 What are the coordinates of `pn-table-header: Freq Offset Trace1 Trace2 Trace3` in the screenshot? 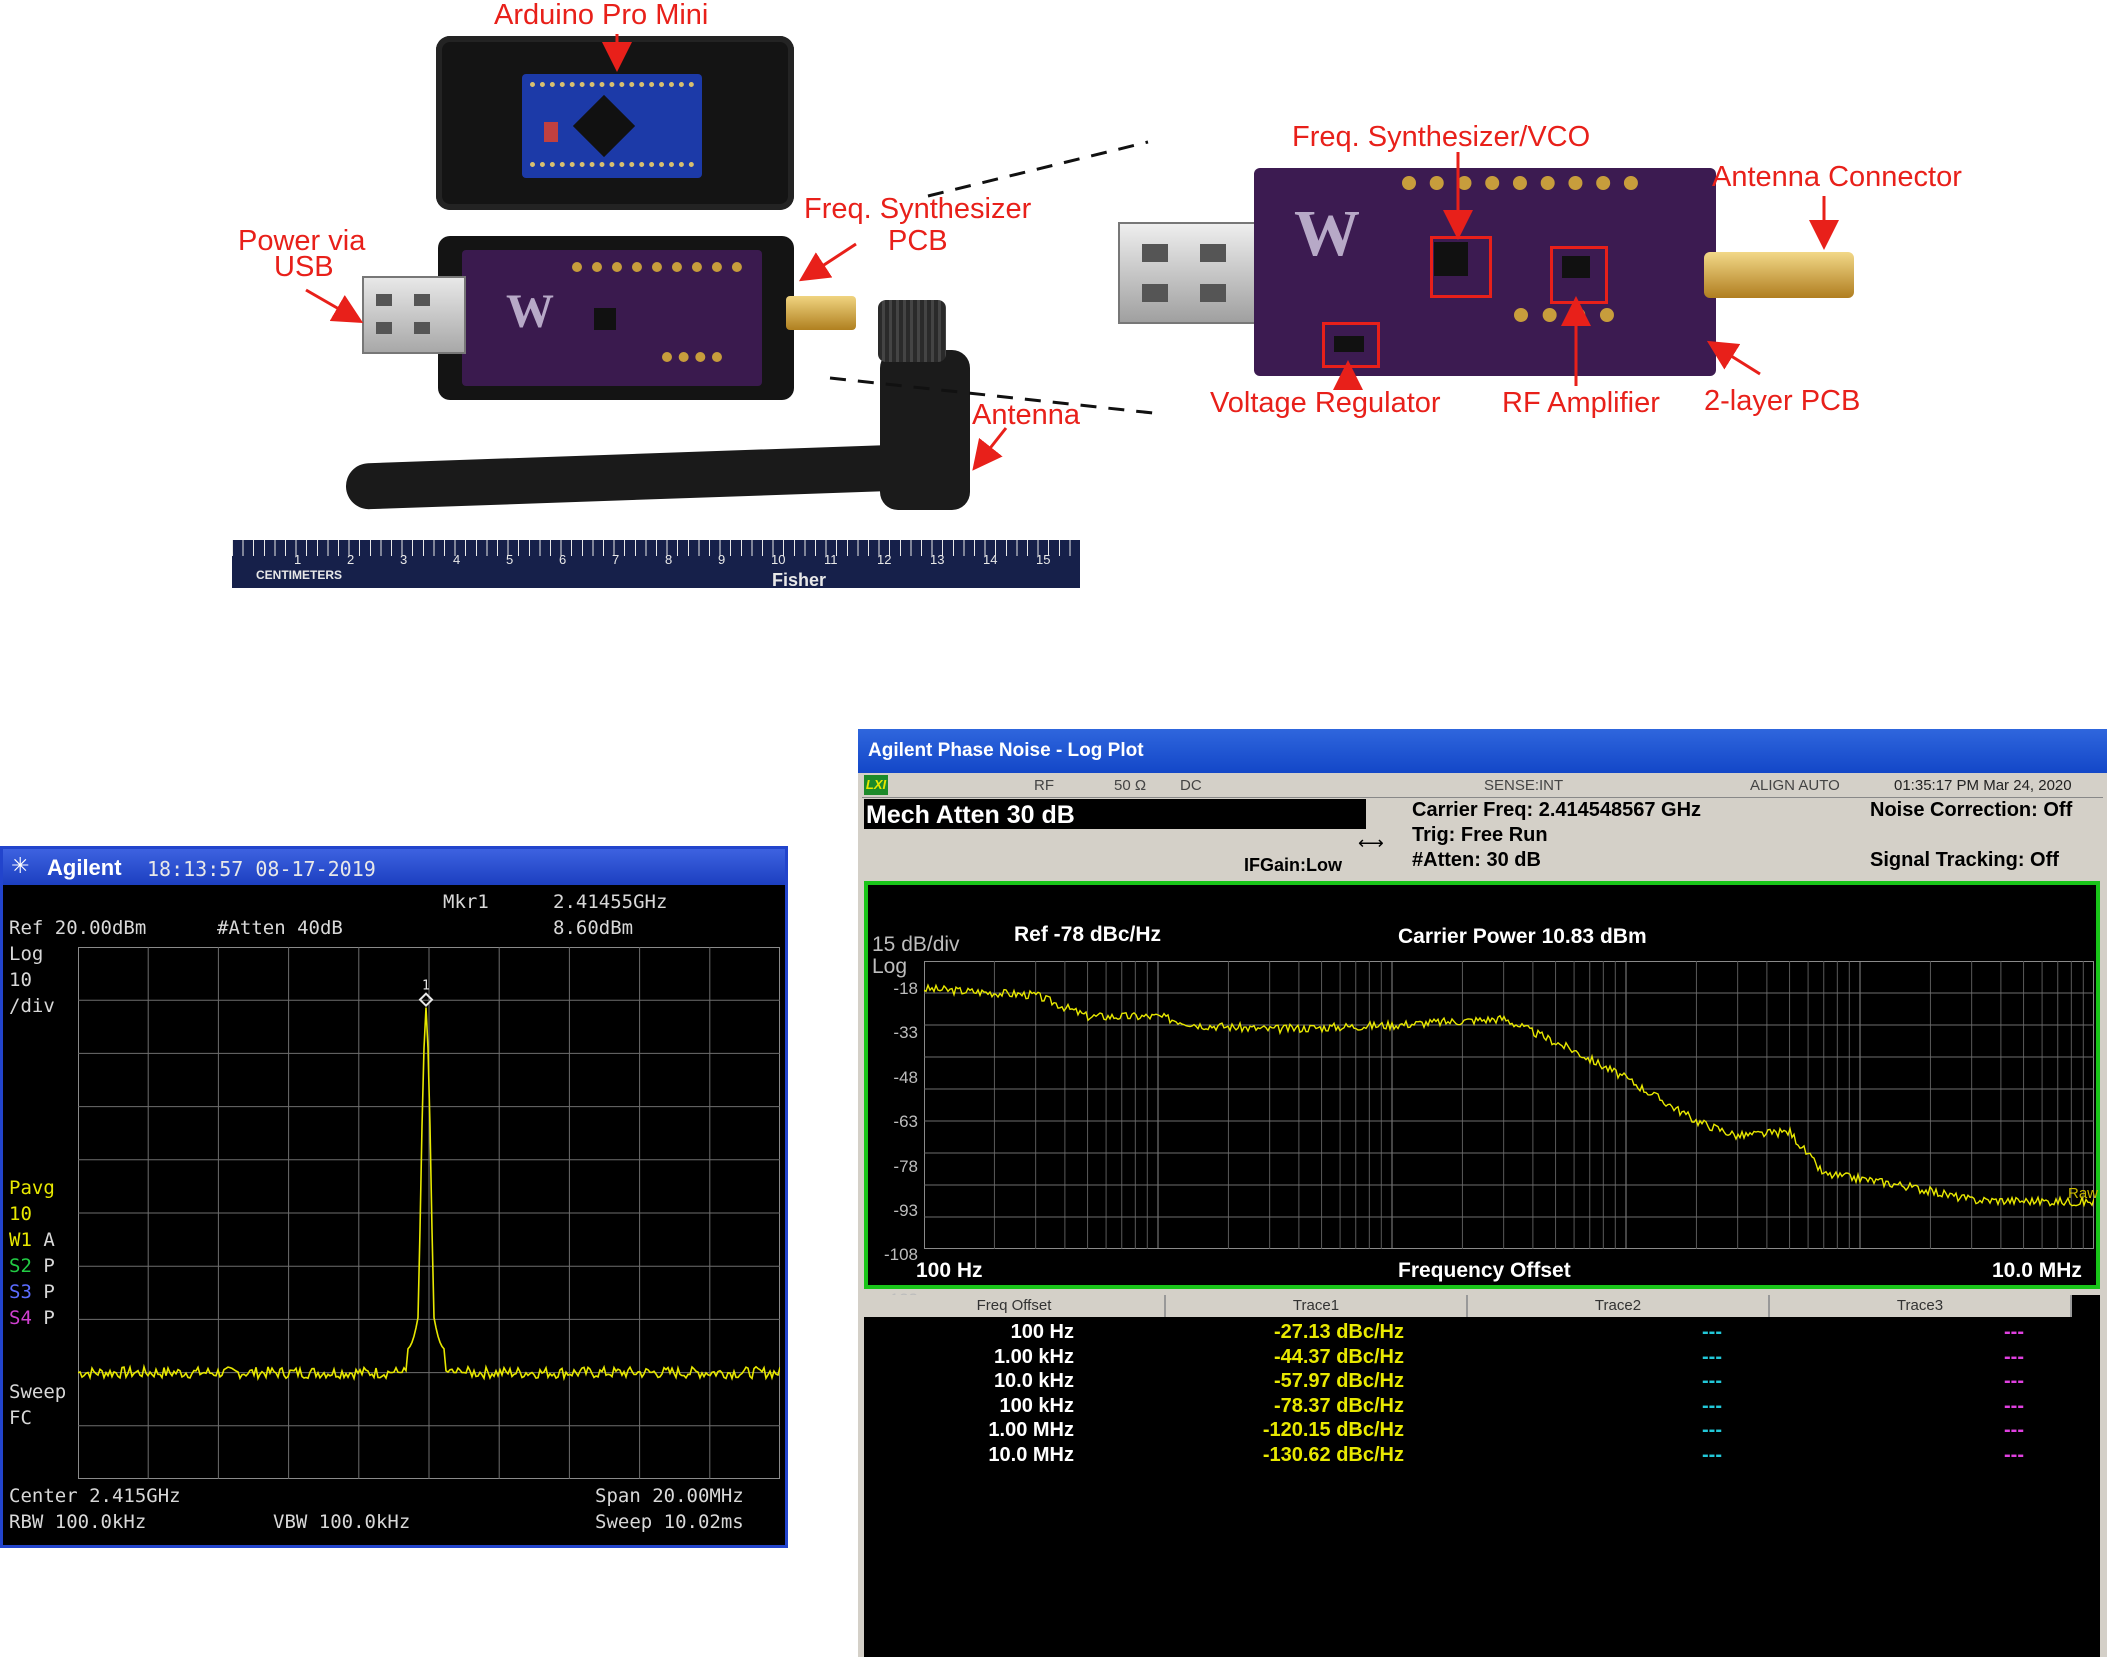 It's located at (1482, 1306).